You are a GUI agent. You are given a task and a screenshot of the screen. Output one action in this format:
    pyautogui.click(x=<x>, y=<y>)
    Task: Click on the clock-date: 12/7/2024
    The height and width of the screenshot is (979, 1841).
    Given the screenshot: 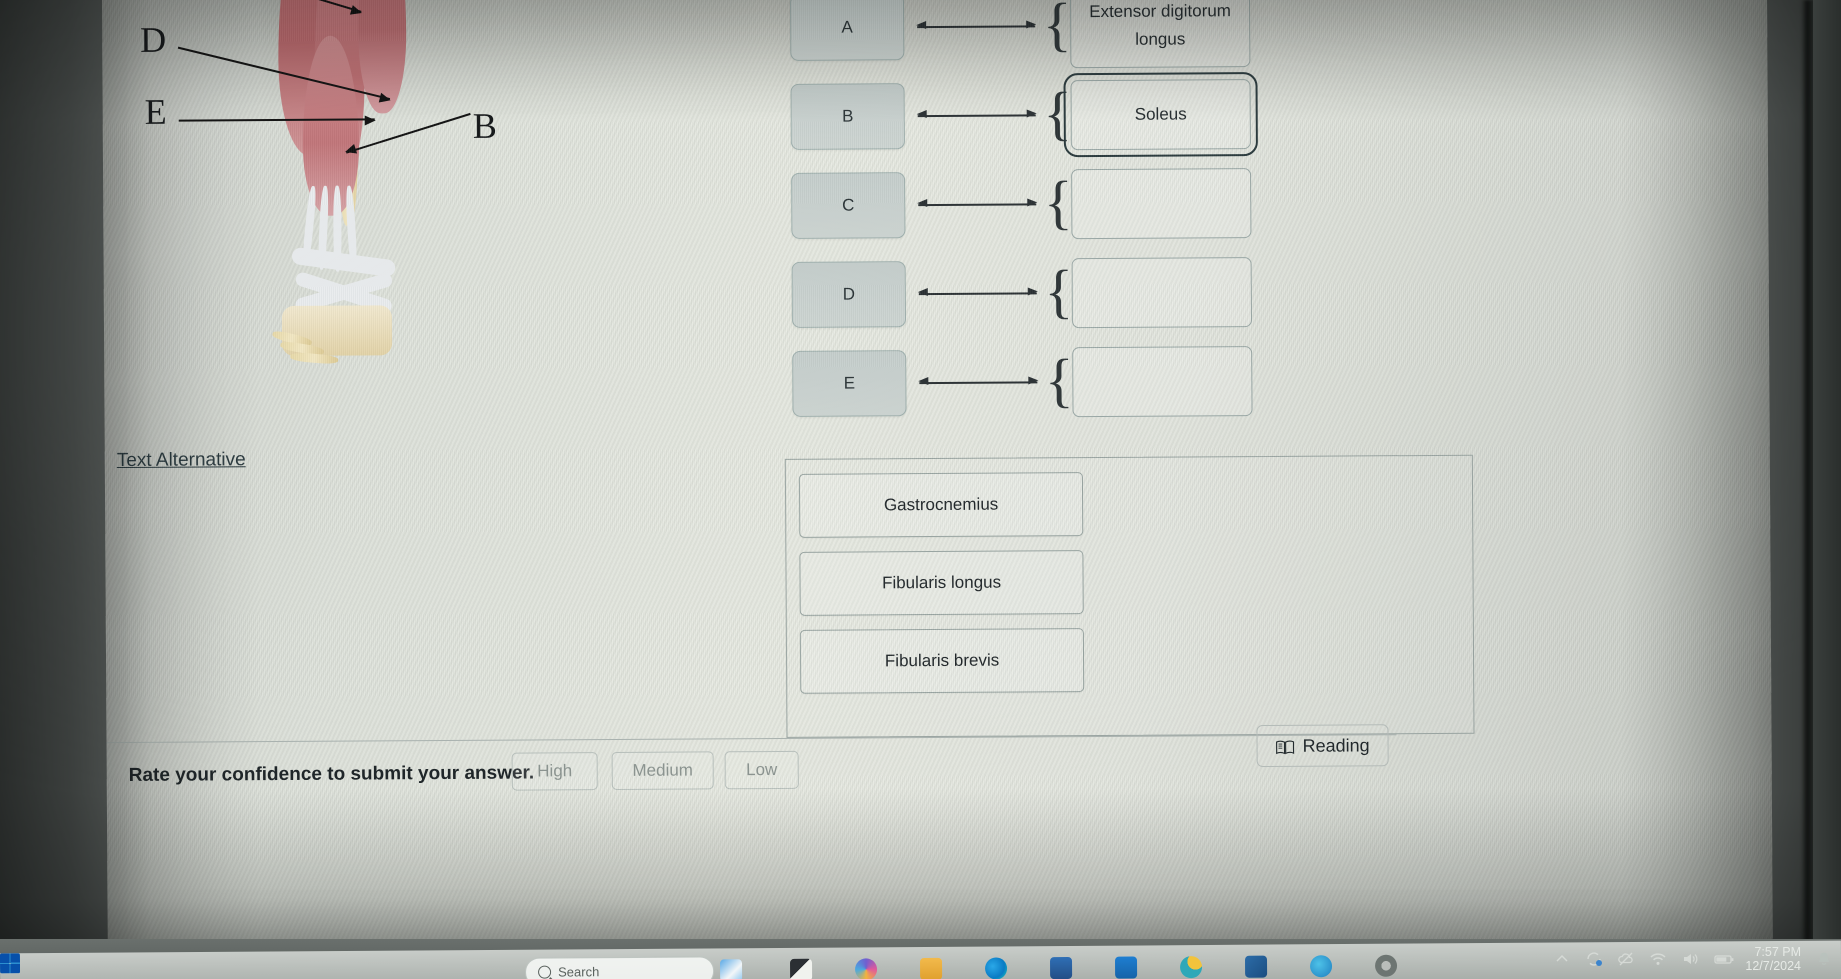 What is the action you would take?
    pyautogui.click(x=1773, y=966)
    